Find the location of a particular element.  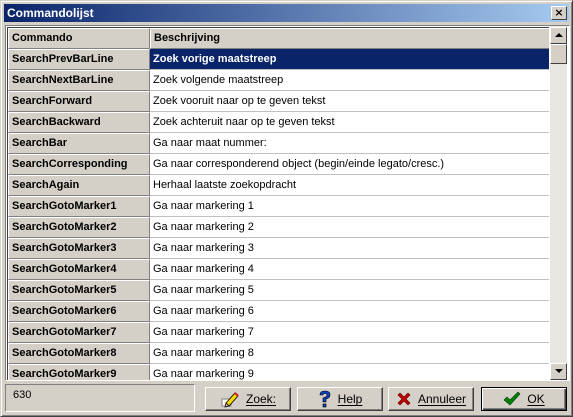

description-cell: Ga naar markering 7 is located at coordinates (349, 332).